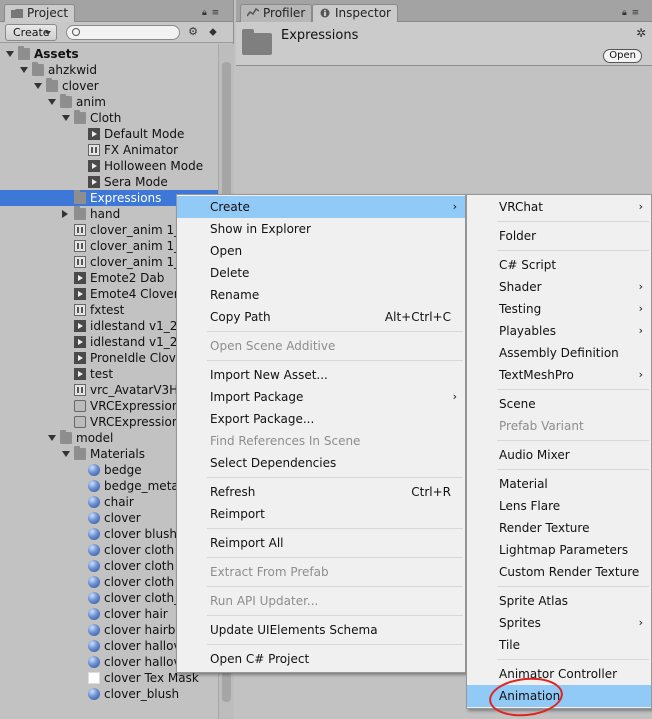  Describe the element at coordinates (213, 32) in the screenshot. I see `filter-by-label-icon: ⬥` at that location.